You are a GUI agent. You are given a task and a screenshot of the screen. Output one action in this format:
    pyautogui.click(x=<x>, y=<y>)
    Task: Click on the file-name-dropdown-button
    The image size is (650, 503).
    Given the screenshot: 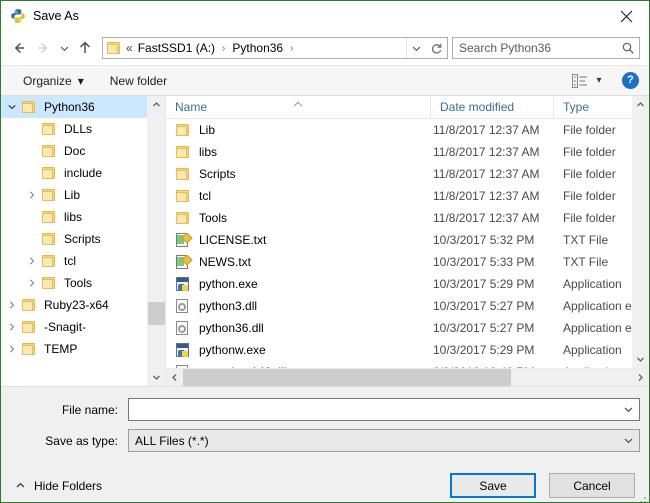 What is the action you would take?
    pyautogui.click(x=628, y=409)
    